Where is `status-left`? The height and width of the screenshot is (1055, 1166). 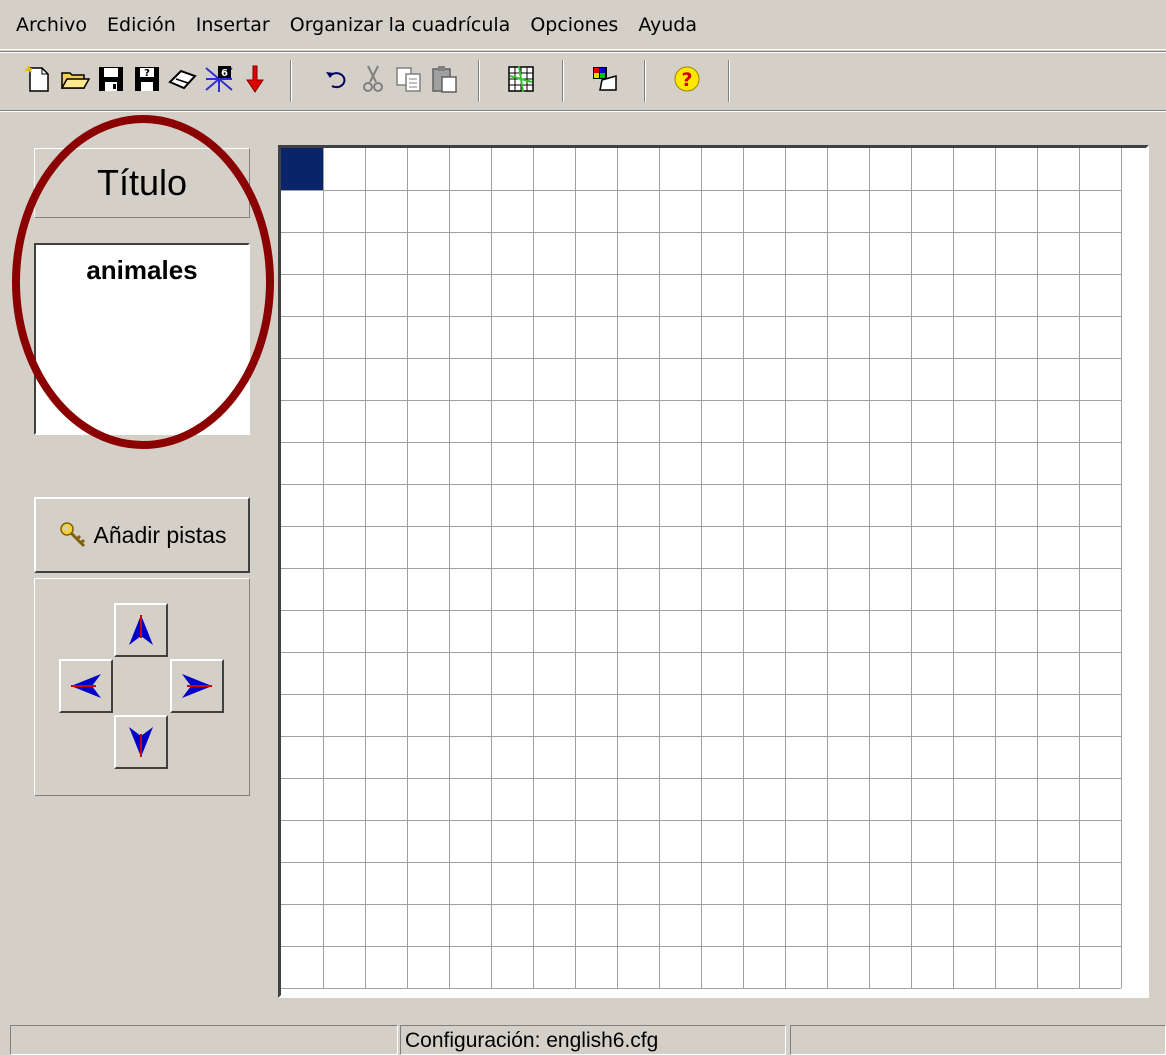 status-left is located at coordinates (204, 1040).